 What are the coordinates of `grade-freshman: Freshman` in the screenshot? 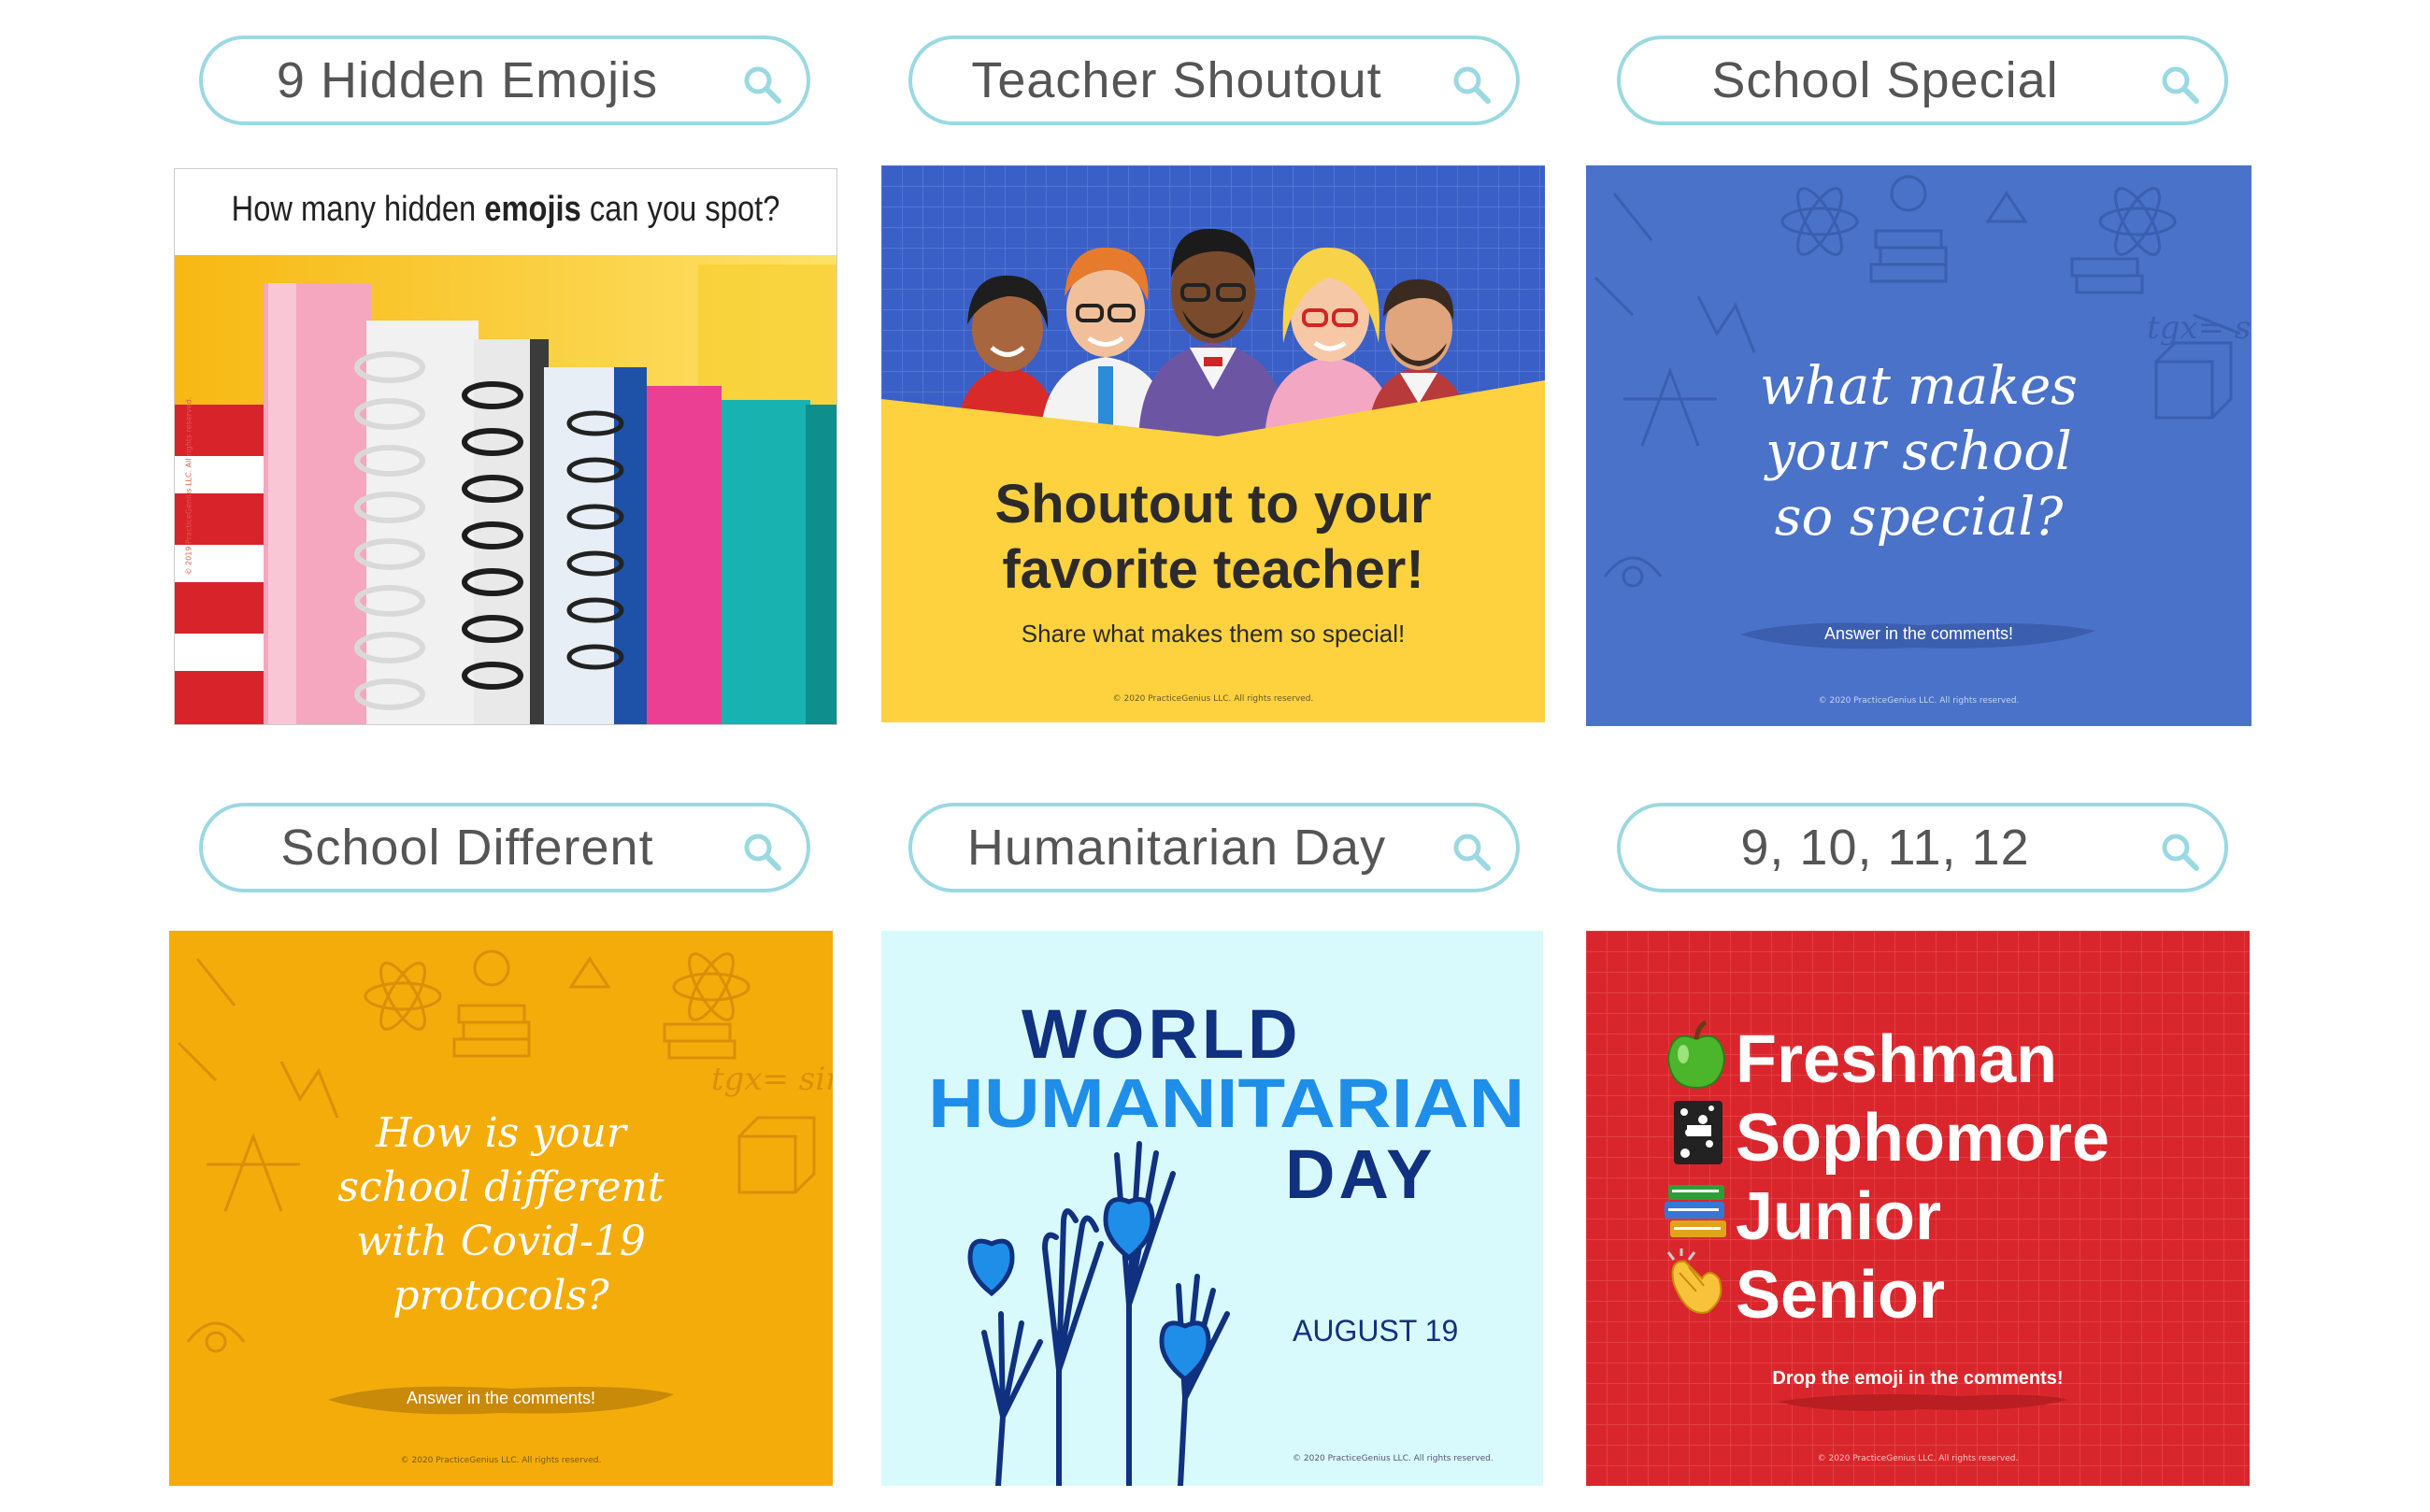 It's located at (1897, 1059).